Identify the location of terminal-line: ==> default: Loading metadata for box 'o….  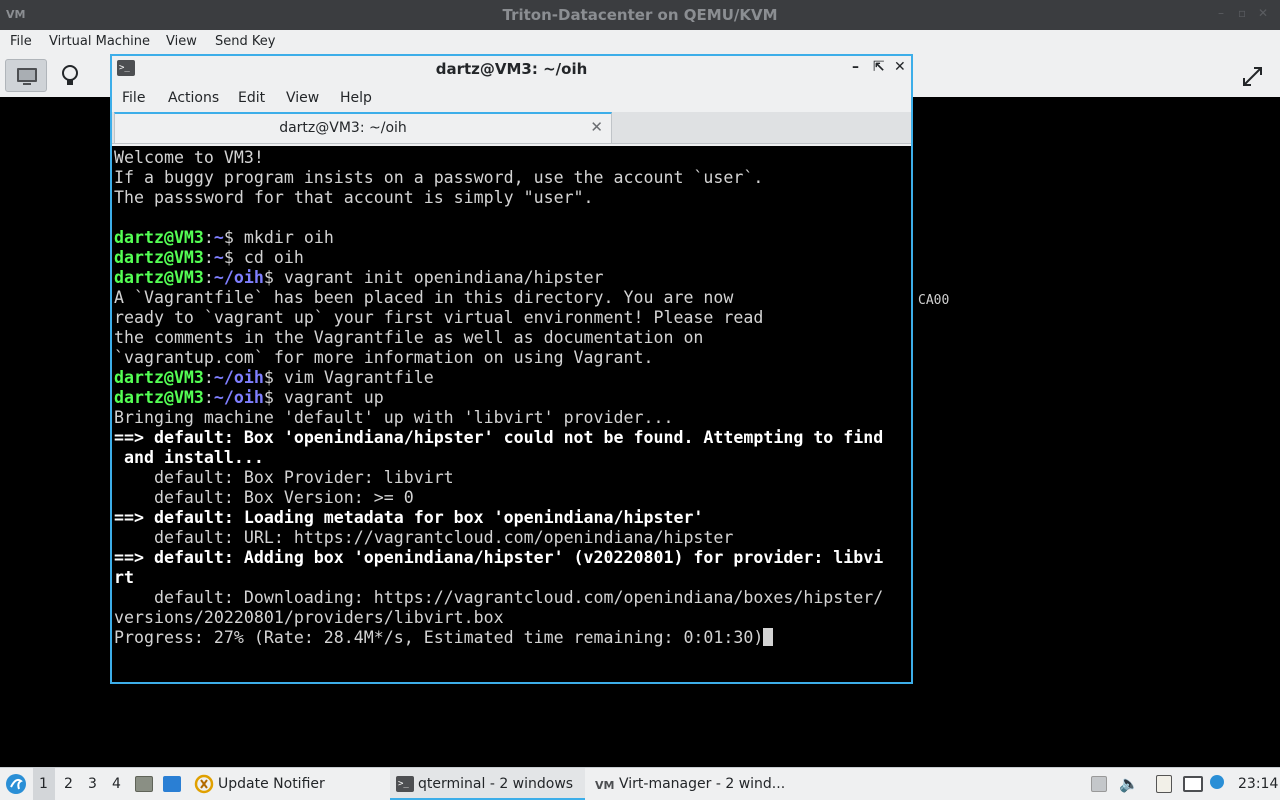
(409, 517).